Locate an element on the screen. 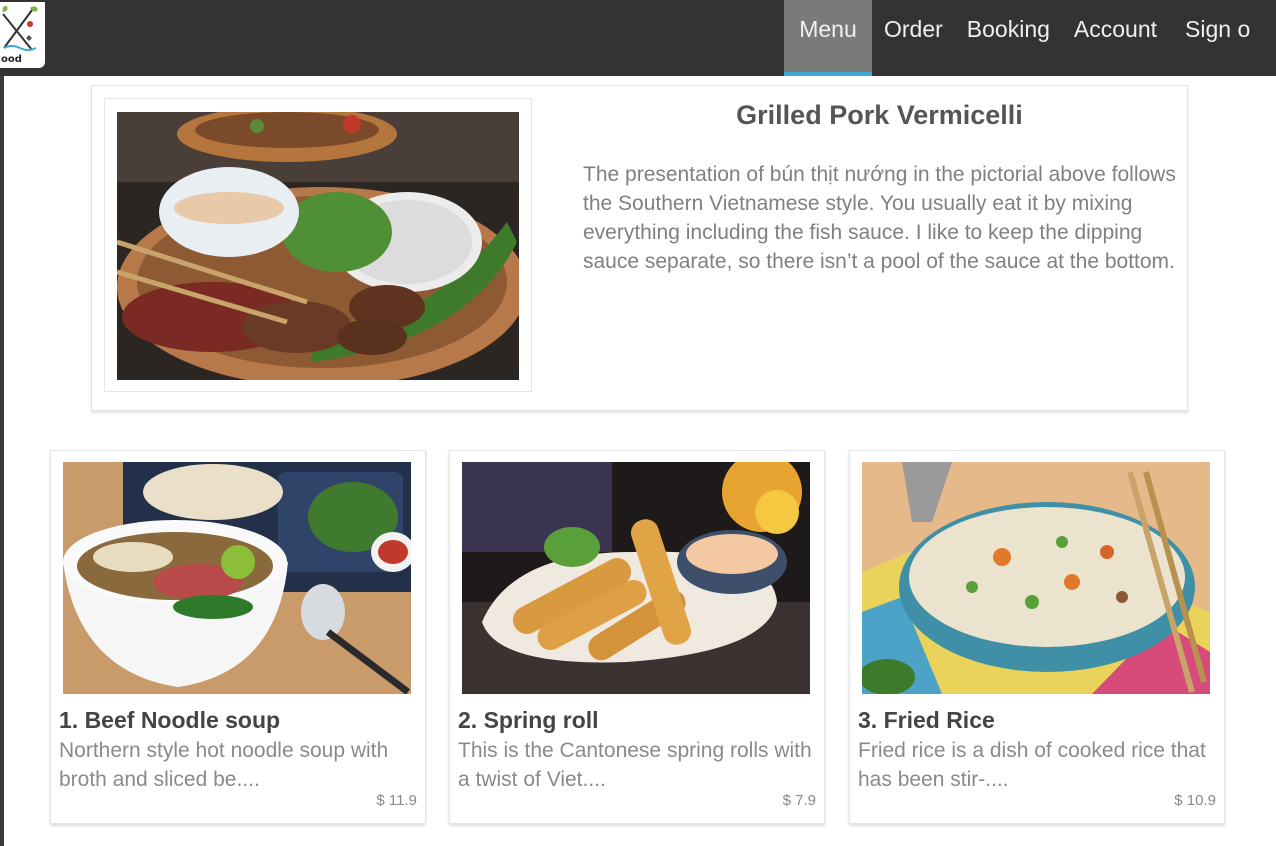  top-navbar: ood Menu Order Booking Account Sign ou is located at coordinates (638, 38).